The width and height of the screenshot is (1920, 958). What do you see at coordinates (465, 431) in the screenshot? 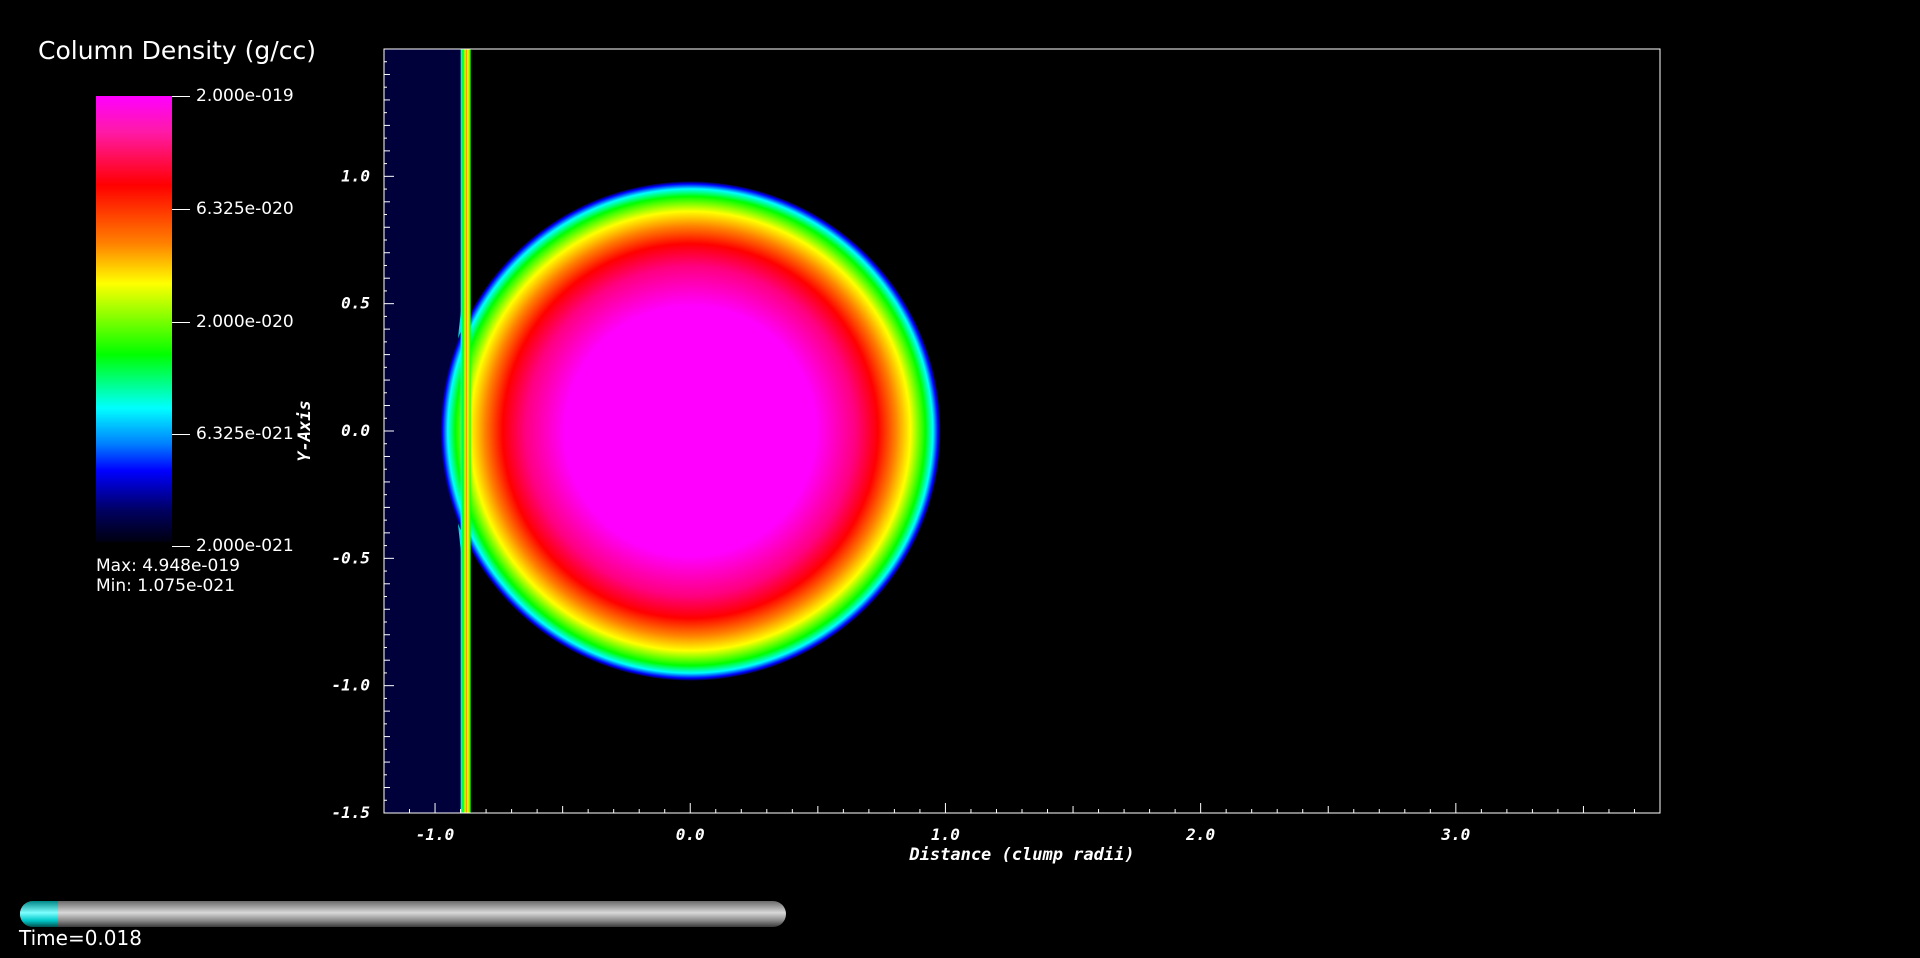
I see `shock-front` at bounding box center [465, 431].